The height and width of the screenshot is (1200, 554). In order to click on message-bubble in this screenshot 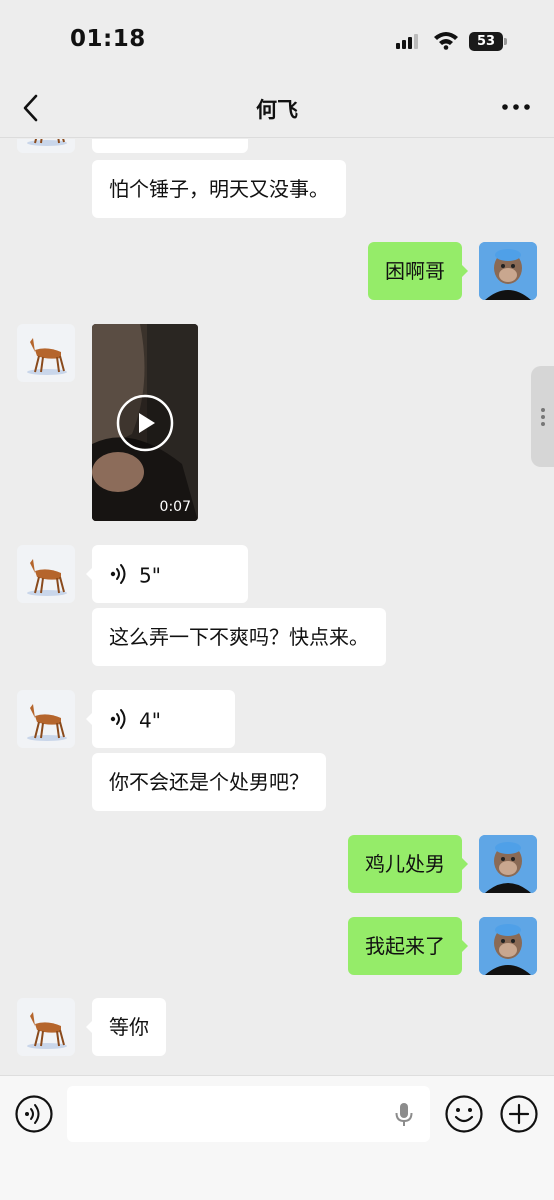, I will do `click(170, 146)`.